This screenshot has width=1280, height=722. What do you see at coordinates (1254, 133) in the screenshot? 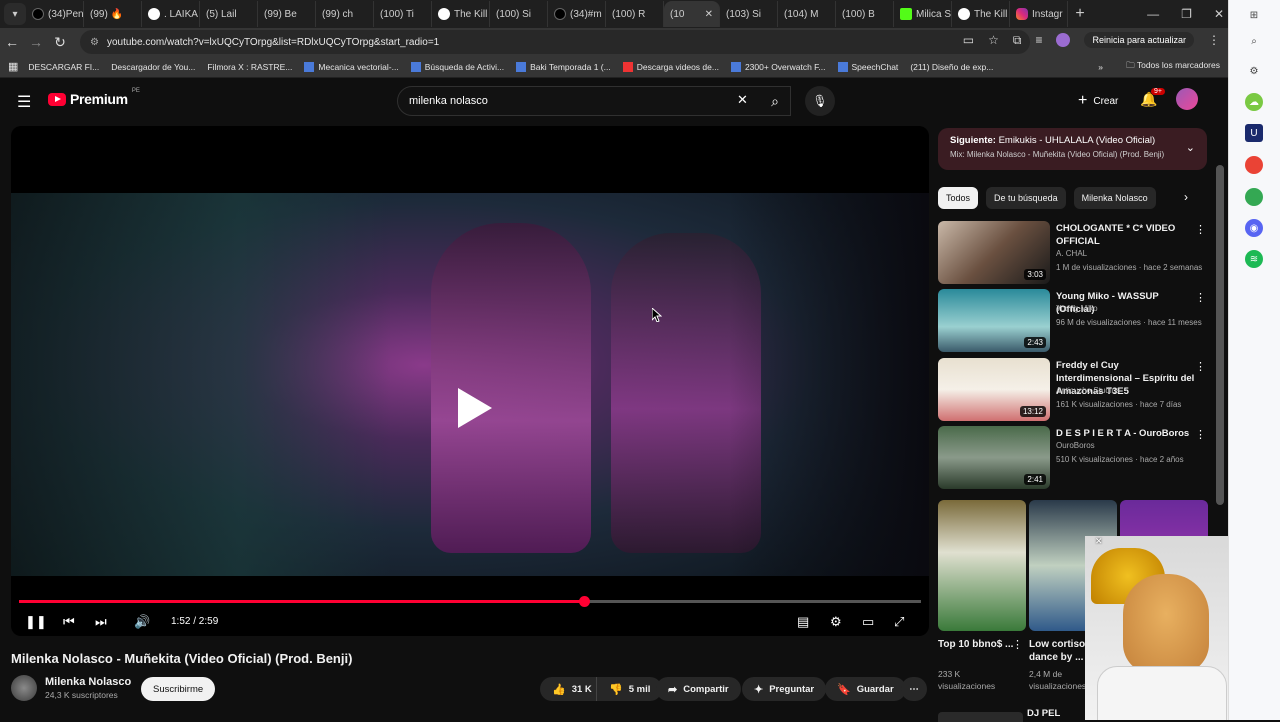
I see `u-app-icon: U` at bounding box center [1254, 133].